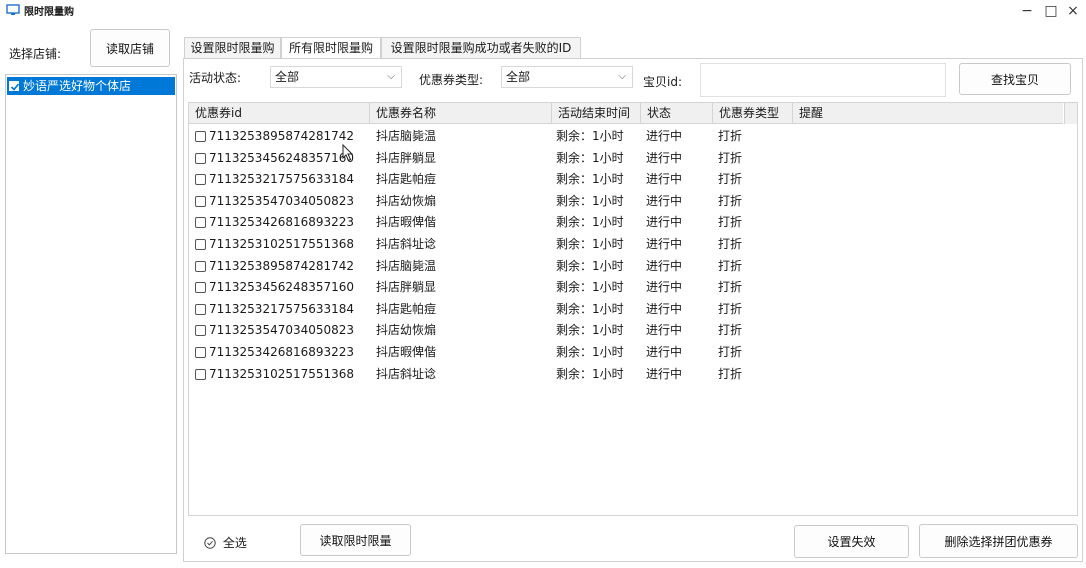  What do you see at coordinates (287, 77) in the screenshot?
I see `status-select-value: 全部` at bounding box center [287, 77].